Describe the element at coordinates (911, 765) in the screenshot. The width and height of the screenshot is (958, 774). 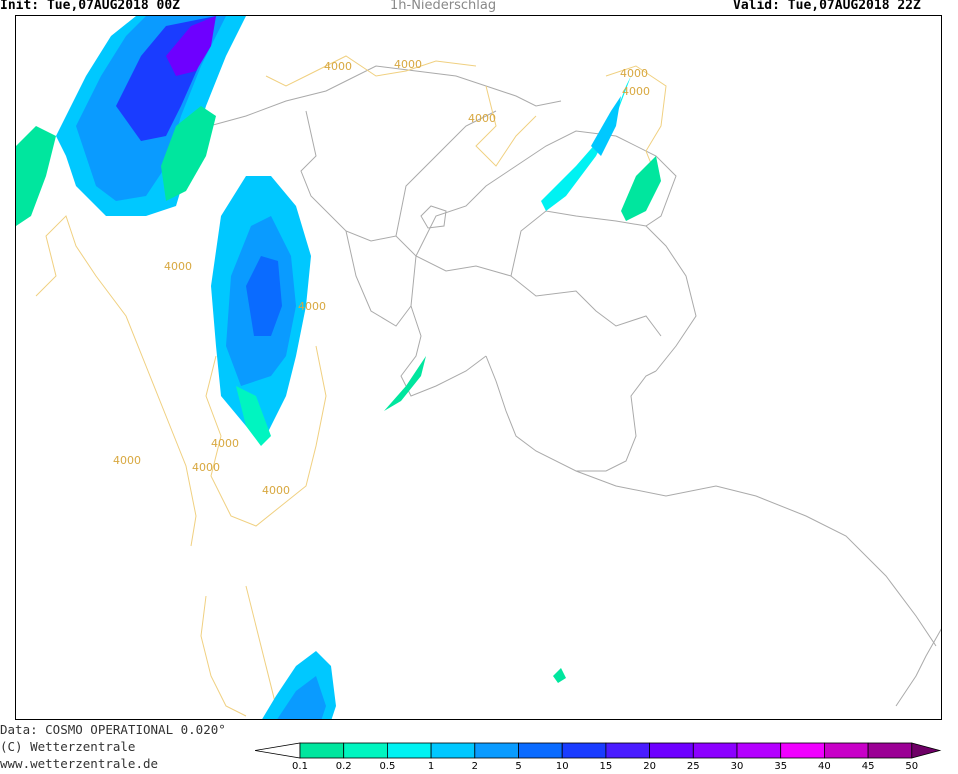
I see `legend-tick-label: 50` at that location.